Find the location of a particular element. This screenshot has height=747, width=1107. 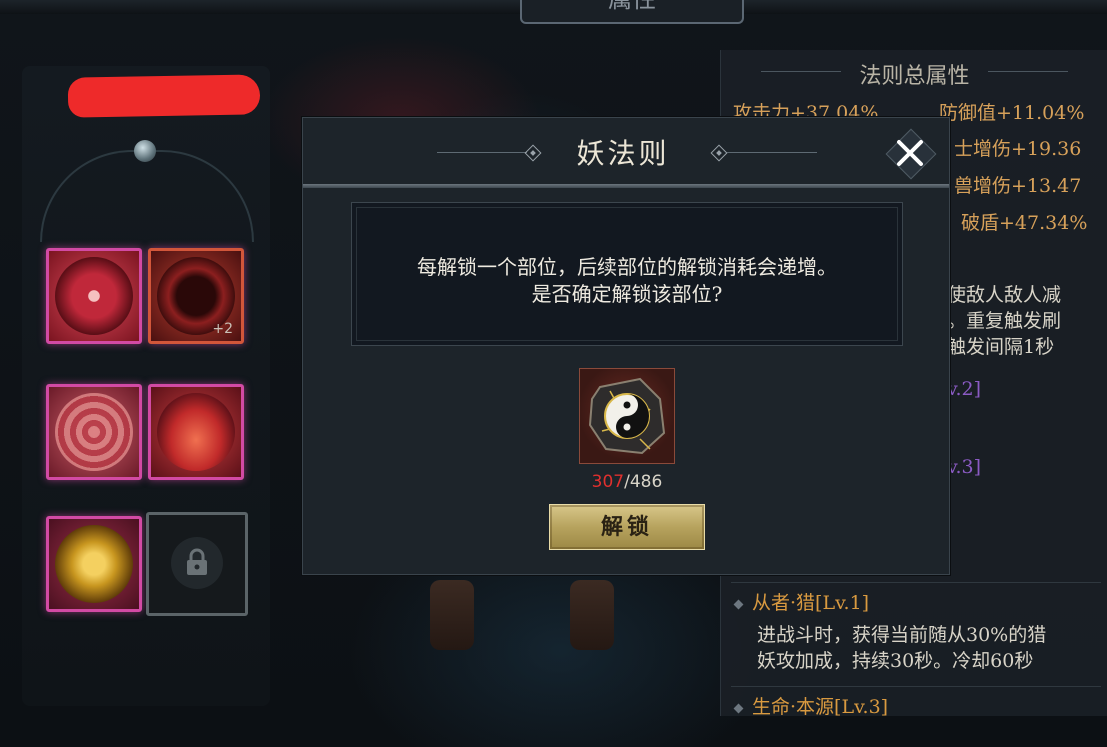

swirl-rune-icon is located at coordinates (94, 432).